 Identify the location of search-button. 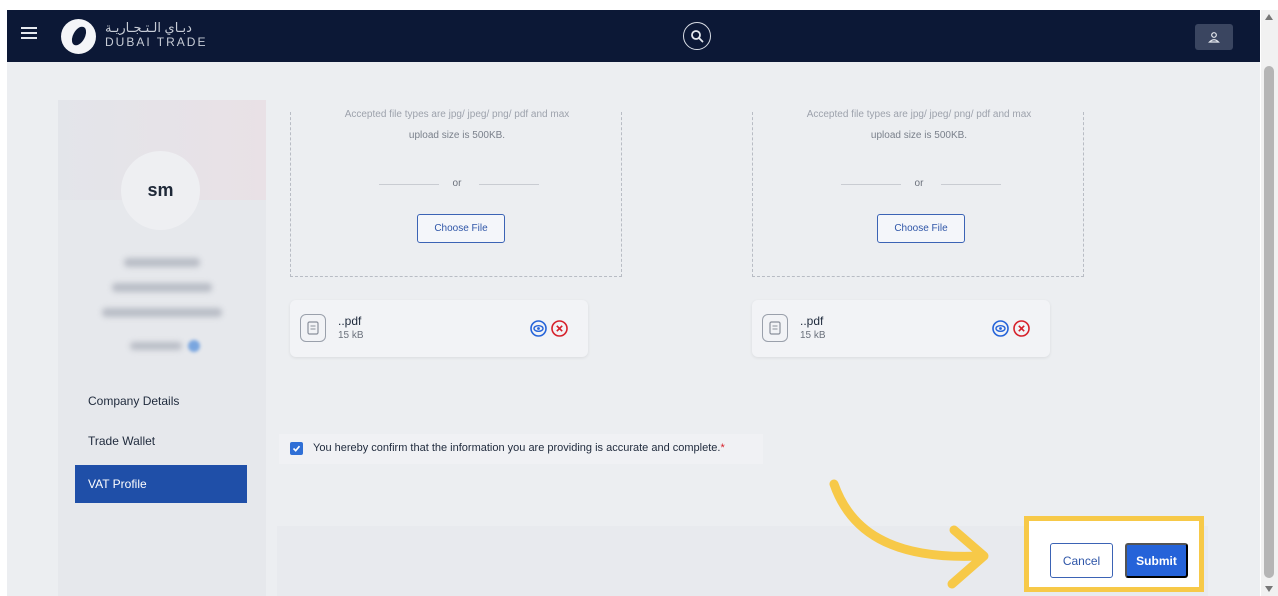
(697, 36).